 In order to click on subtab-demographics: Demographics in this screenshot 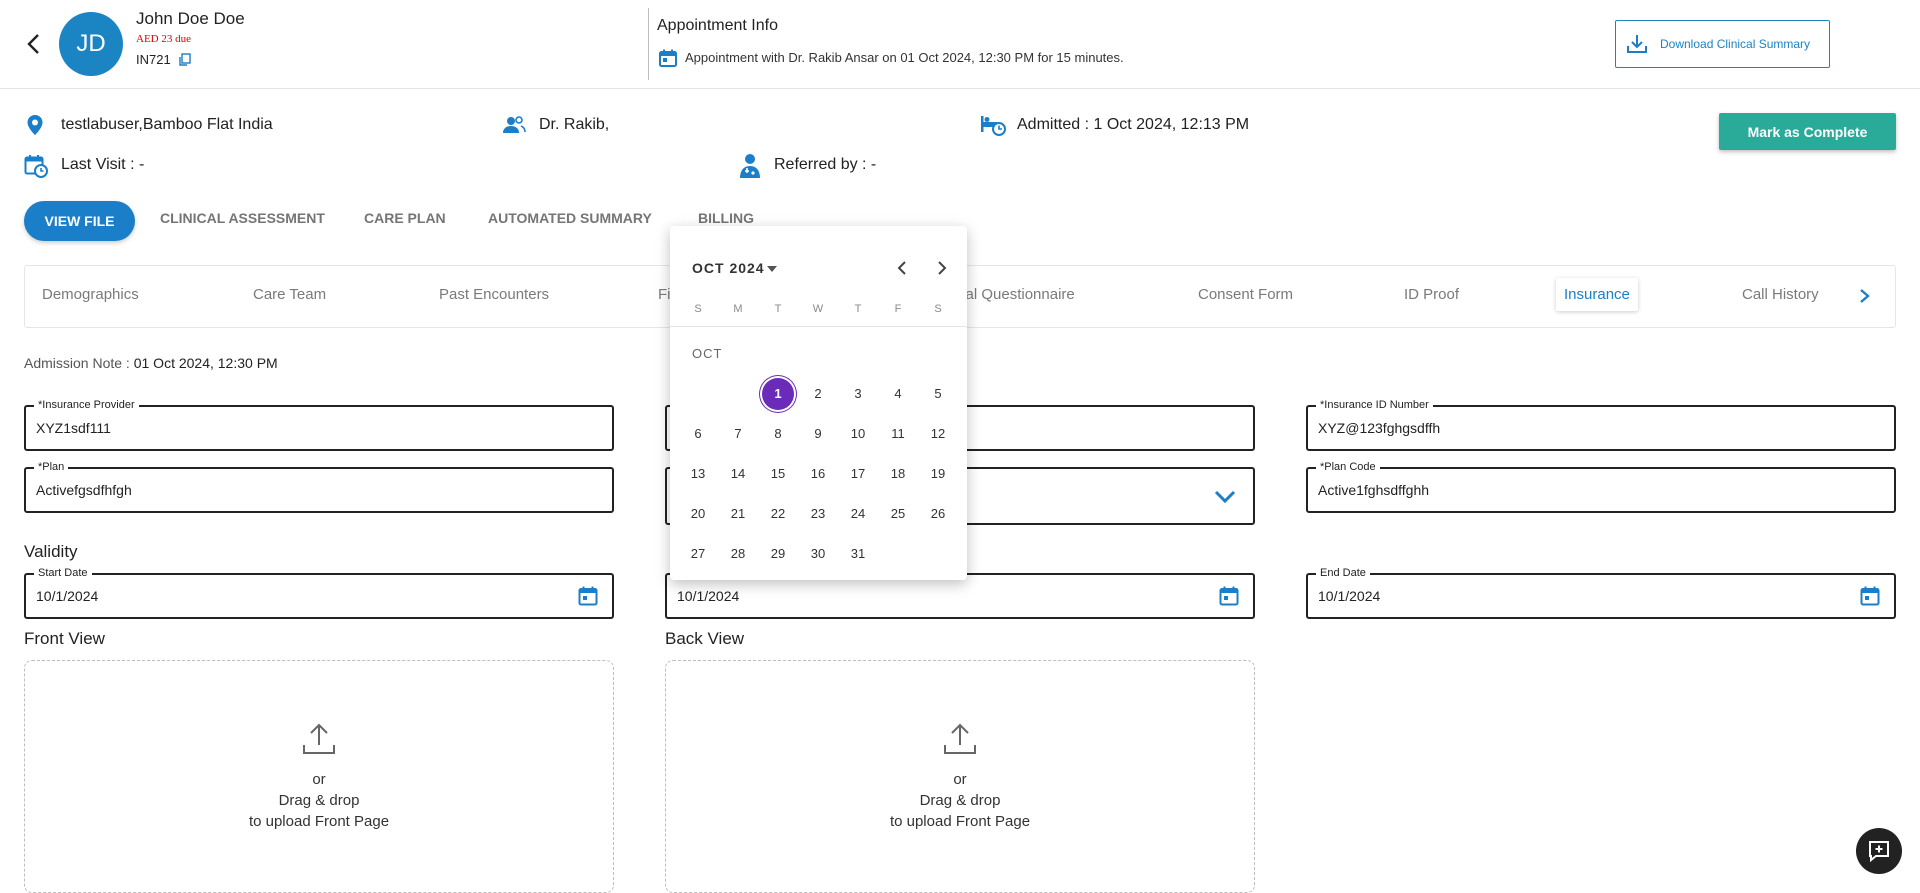, I will do `click(90, 294)`.